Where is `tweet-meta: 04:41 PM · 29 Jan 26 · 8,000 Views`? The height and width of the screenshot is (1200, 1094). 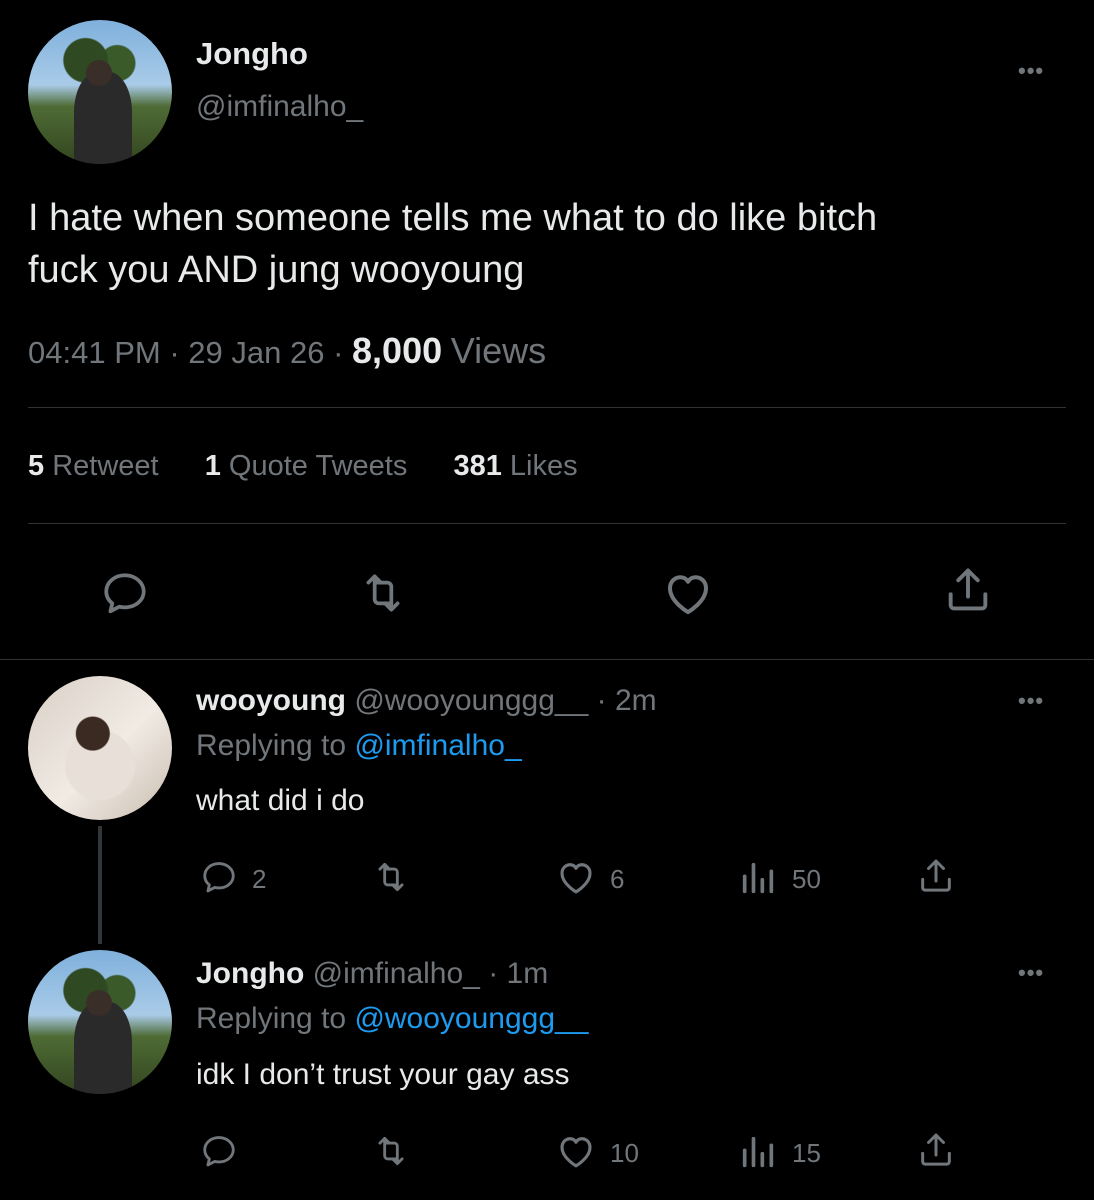 tweet-meta: 04:41 PM · 29 Jan 26 · 8,000 Views is located at coordinates (287, 351).